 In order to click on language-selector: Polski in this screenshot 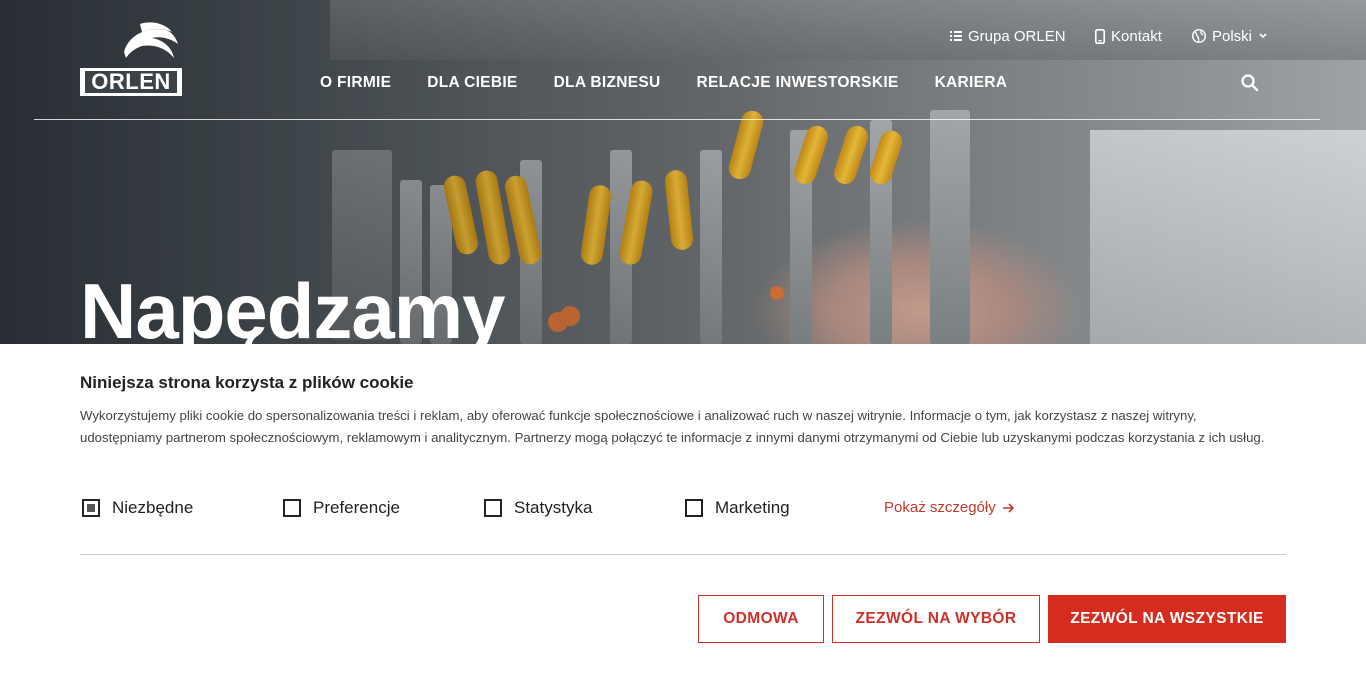, I will do `click(1230, 36)`.